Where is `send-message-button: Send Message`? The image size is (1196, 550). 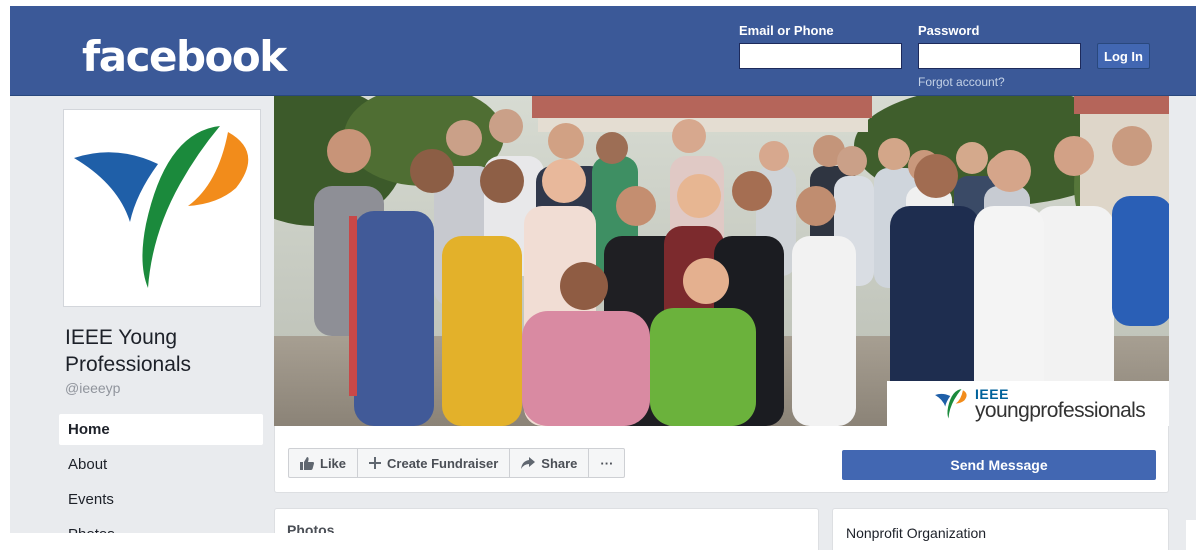 send-message-button: Send Message is located at coordinates (999, 465).